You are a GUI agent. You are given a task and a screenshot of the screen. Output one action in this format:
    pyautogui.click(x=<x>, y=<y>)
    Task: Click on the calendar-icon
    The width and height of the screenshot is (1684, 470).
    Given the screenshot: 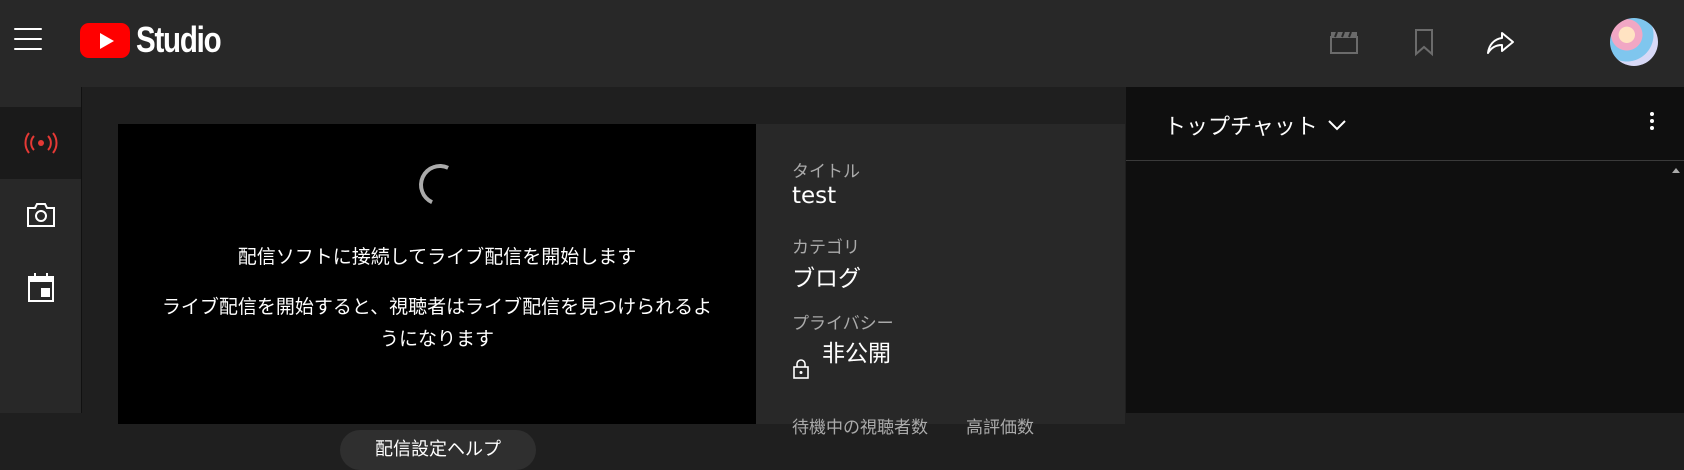 What is the action you would take?
    pyautogui.click(x=40, y=287)
    